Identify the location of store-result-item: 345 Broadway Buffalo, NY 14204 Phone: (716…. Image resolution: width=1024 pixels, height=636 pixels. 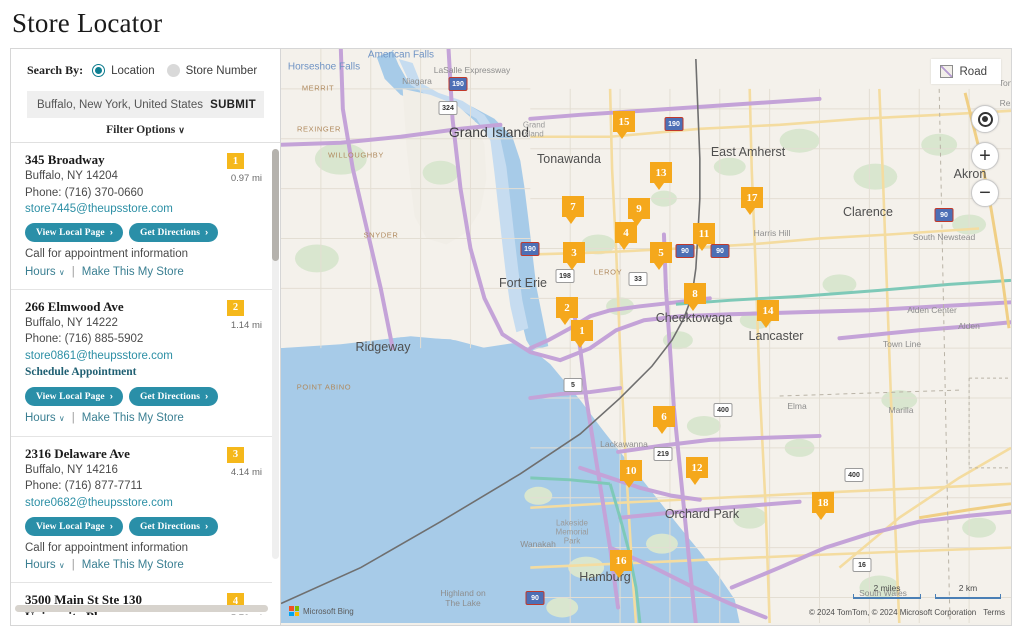
(141, 216).